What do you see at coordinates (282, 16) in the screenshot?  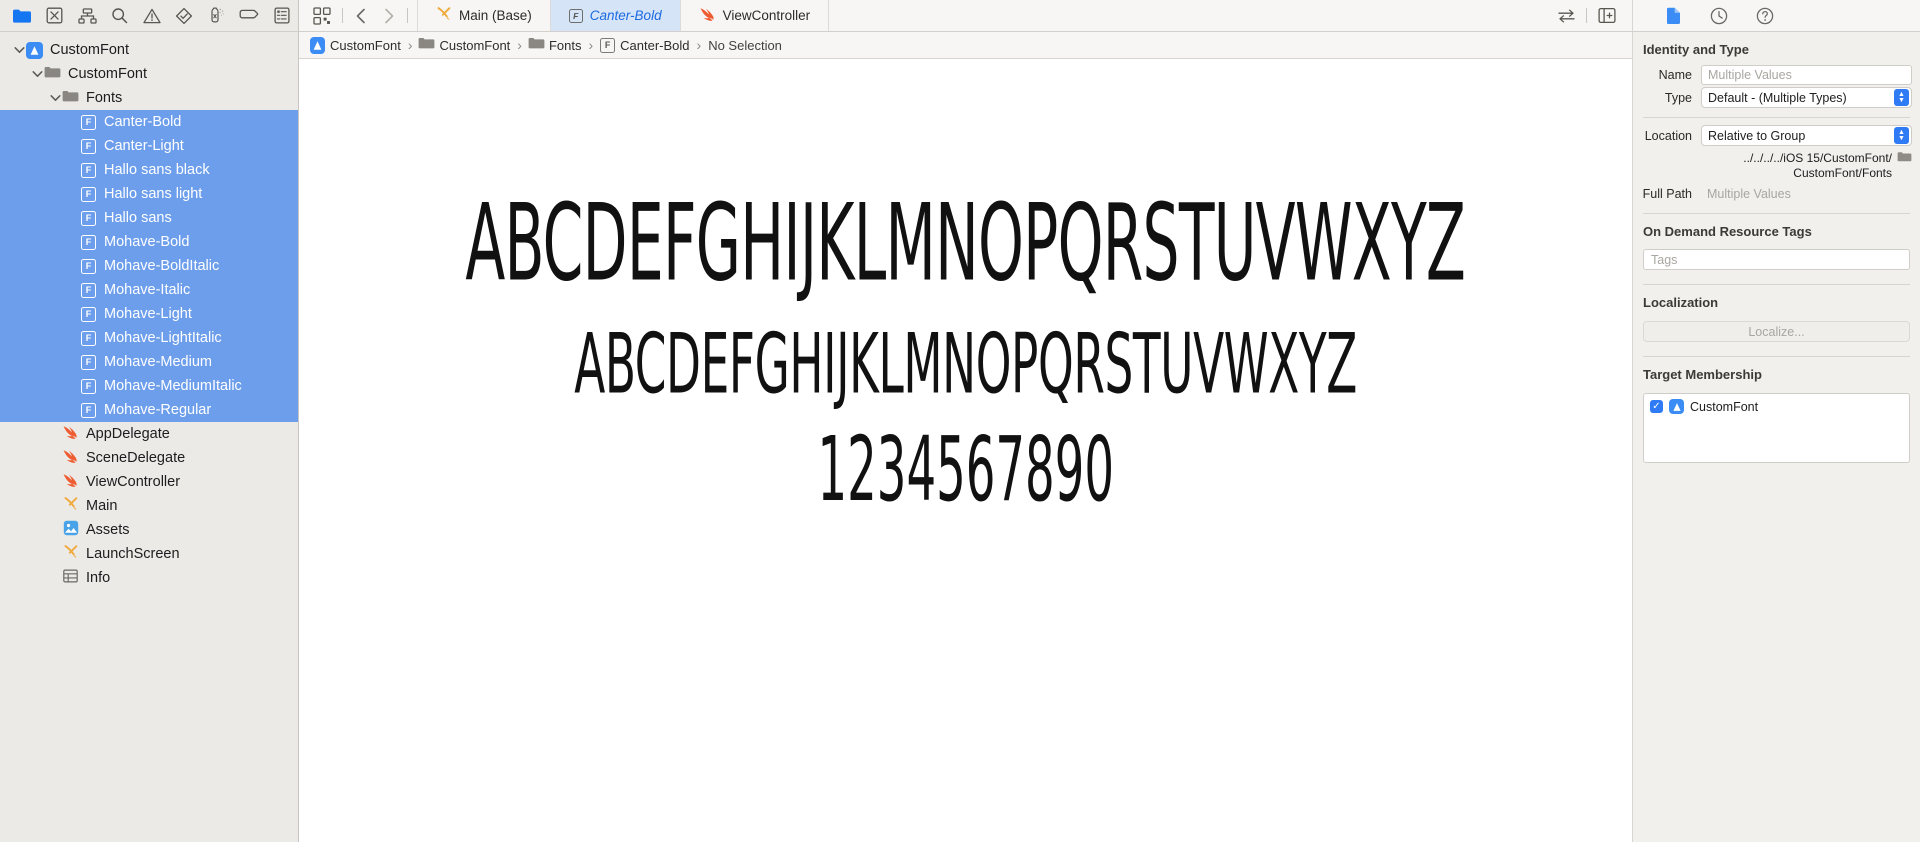 I see `report-navigator-button` at bounding box center [282, 16].